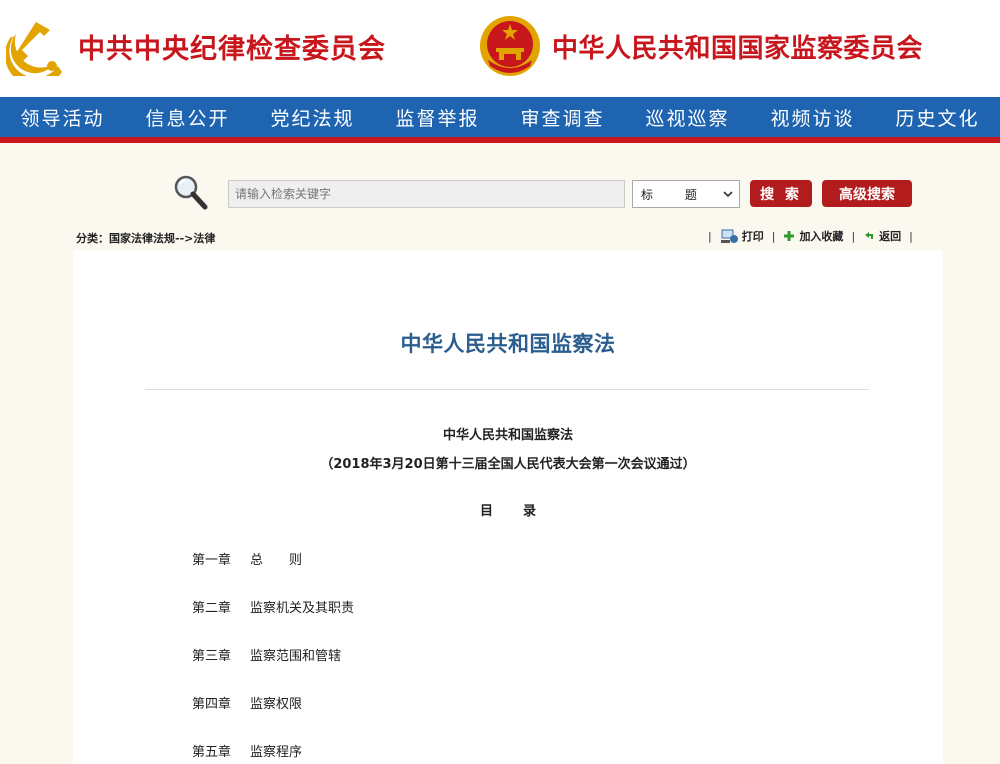 The image size is (1000, 764). Describe the element at coordinates (276, 752) in the screenshot. I see `toc-chapter-name: 监察程序` at that location.